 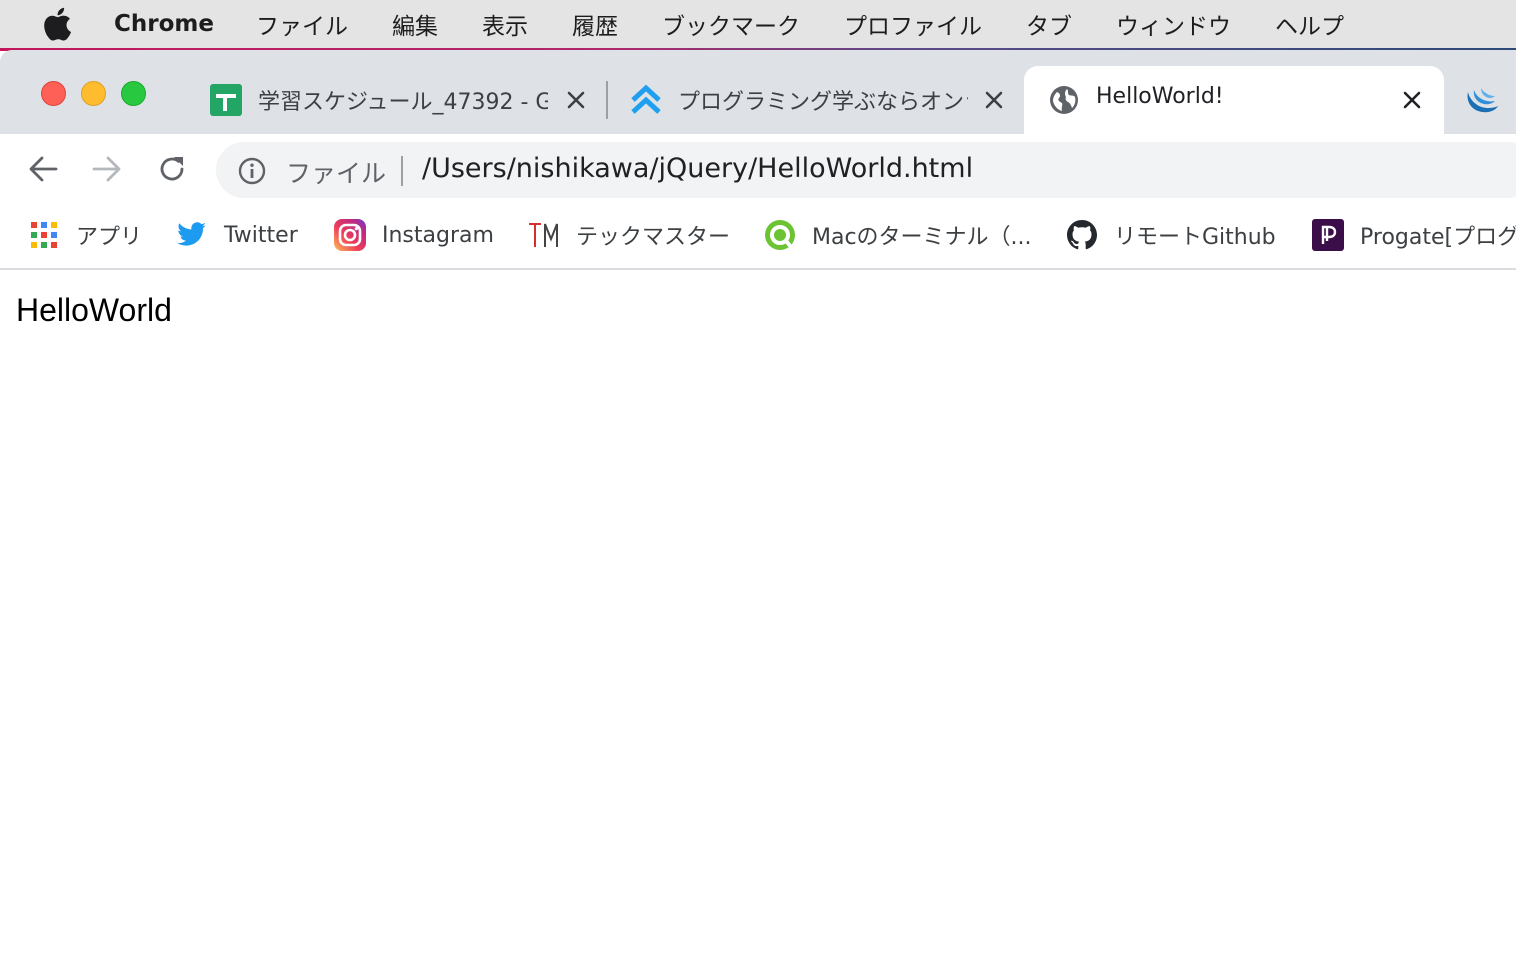 I want to click on tab-title: 学習スケジュール_47392 - Go, so click(x=403, y=102).